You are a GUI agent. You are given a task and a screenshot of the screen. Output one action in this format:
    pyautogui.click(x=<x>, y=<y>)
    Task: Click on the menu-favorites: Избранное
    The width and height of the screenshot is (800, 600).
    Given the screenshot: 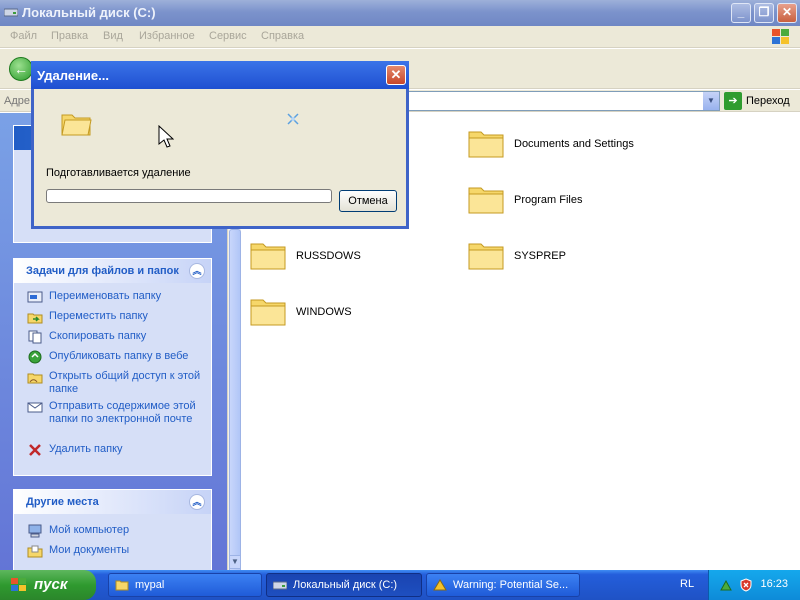 What is the action you would take?
    pyautogui.click(x=167, y=36)
    